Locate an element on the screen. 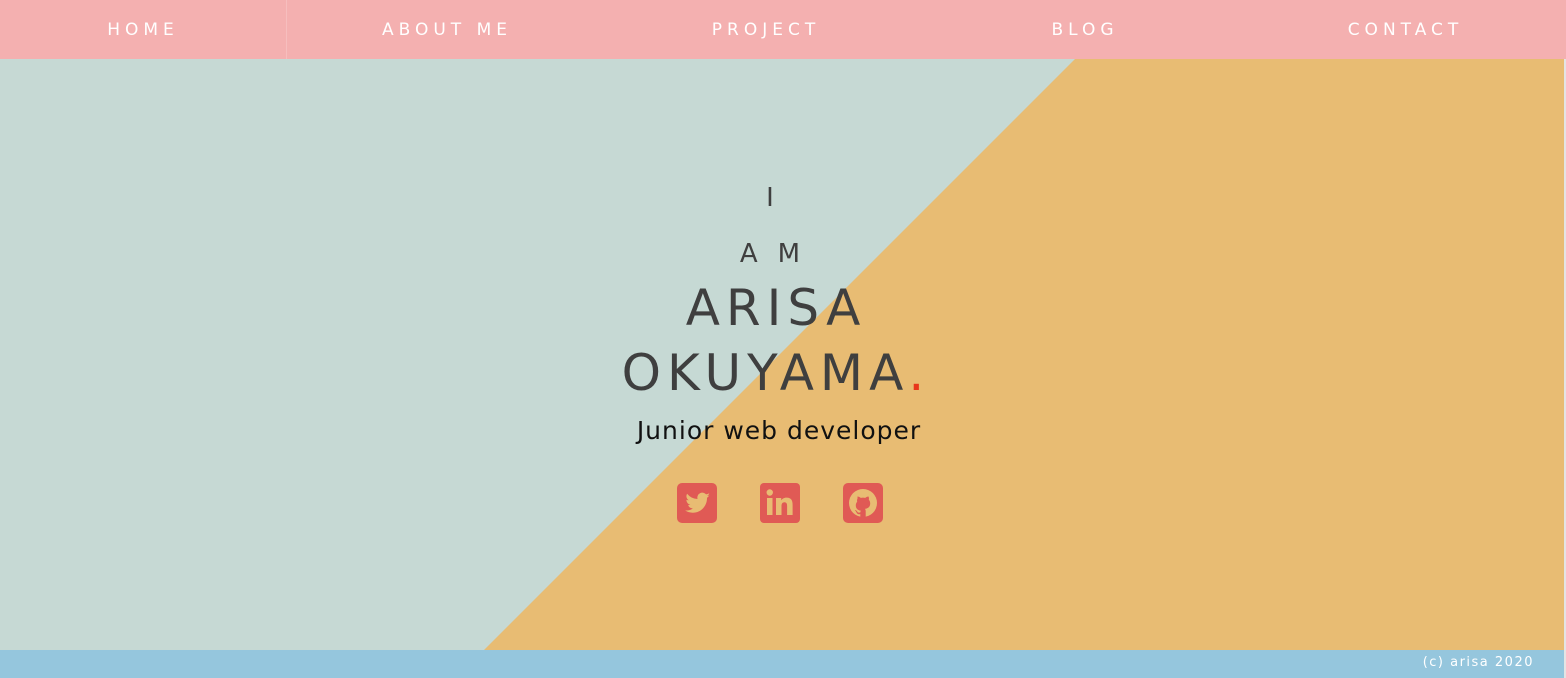 The height and width of the screenshot is (678, 1566). top-nav: HOME ABOUT ME PROJECT BLOG CONTACT is located at coordinates (783, 29).